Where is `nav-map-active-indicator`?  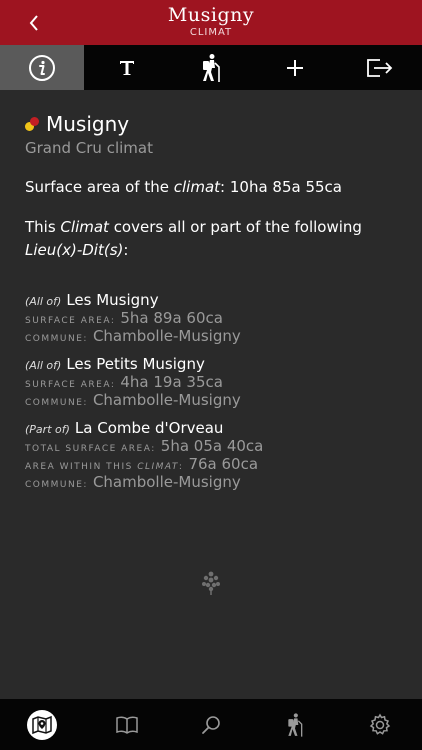 nav-map-active-indicator is located at coordinates (42, 724).